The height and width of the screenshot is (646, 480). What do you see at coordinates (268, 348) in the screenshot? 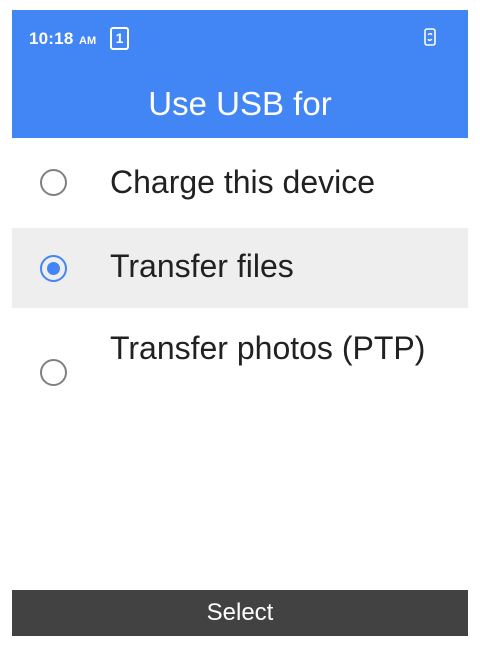
I see `option-label: Transfer photos (PTP)` at bounding box center [268, 348].